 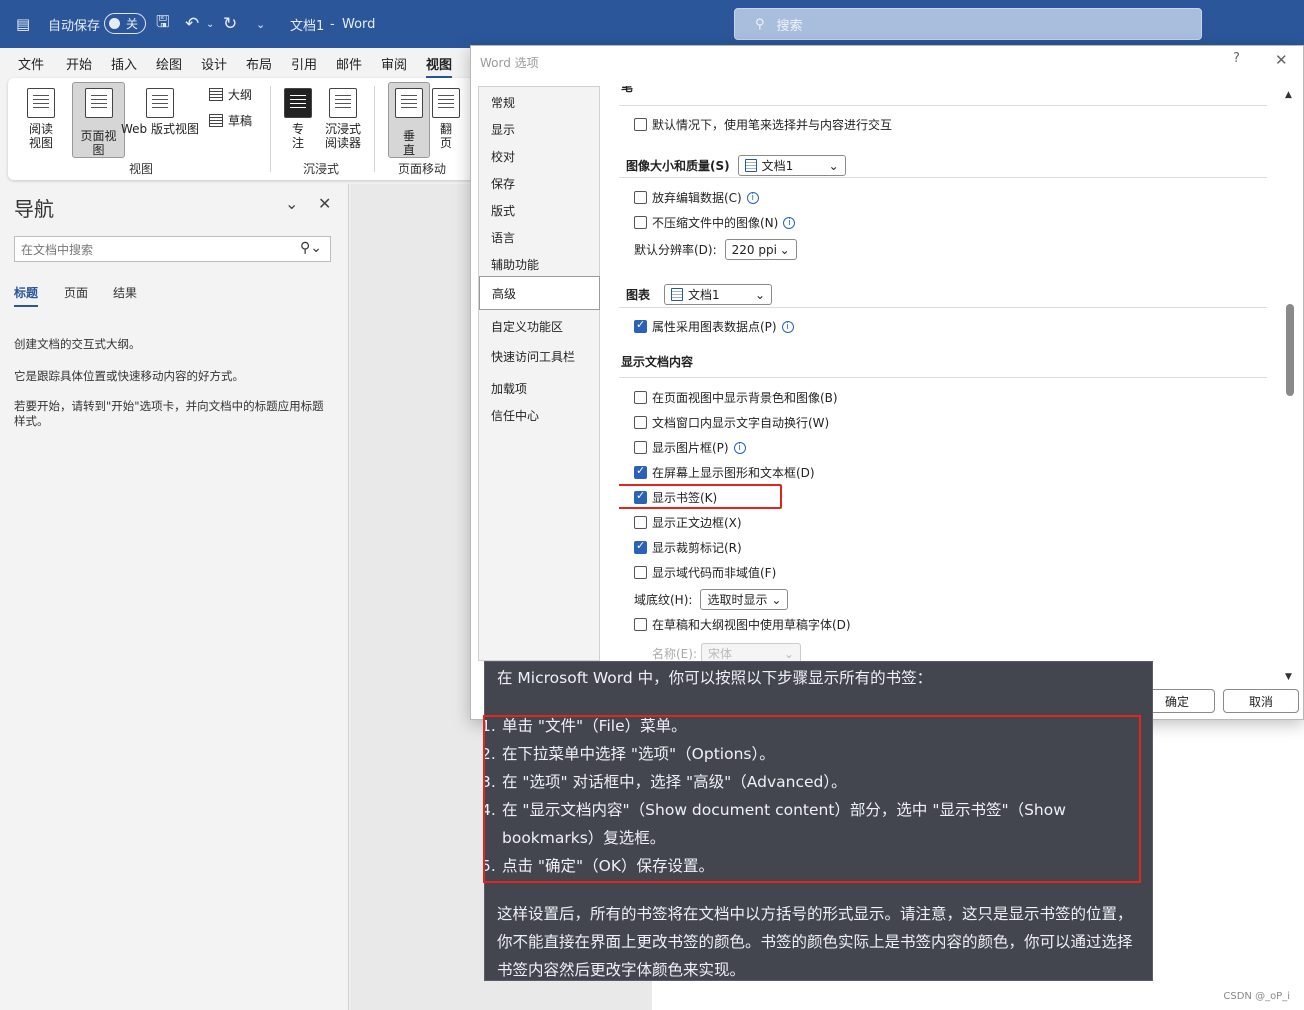 I want to click on field-shading-select: 选取时显示 ⌄, so click(x=744, y=599).